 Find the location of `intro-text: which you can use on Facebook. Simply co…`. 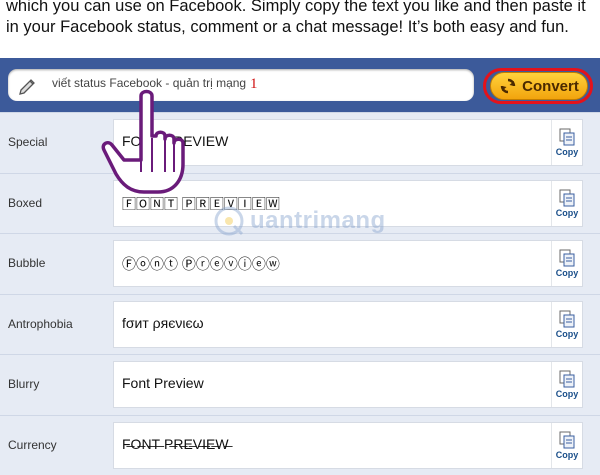

intro-text: which you can use on Facebook. Simply co… is located at coordinates (301, 19).